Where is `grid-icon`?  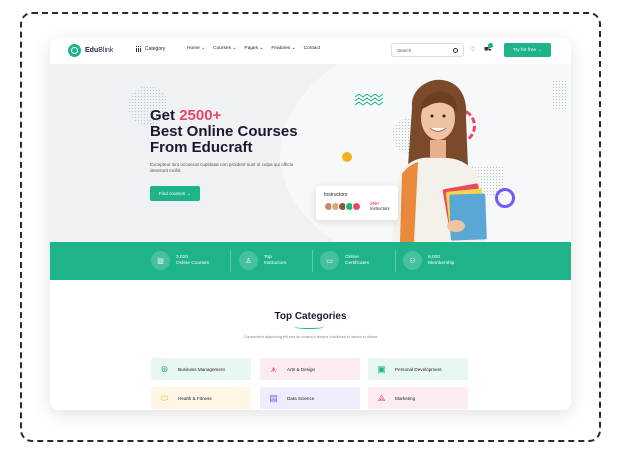
grid-icon is located at coordinates (139, 49).